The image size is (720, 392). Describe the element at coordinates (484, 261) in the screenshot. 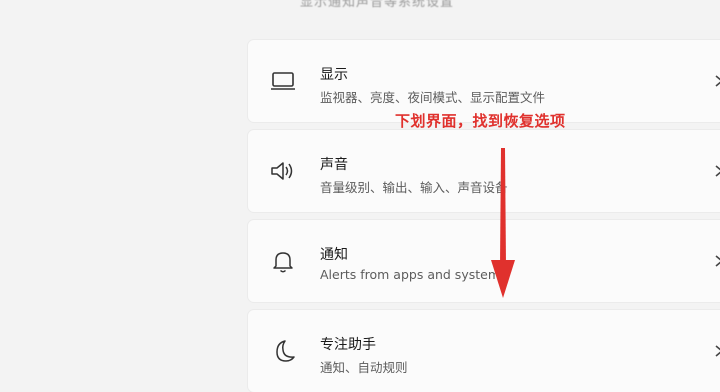

I see `settings-item-notifications: 通知 Alerts from apps and system` at that location.